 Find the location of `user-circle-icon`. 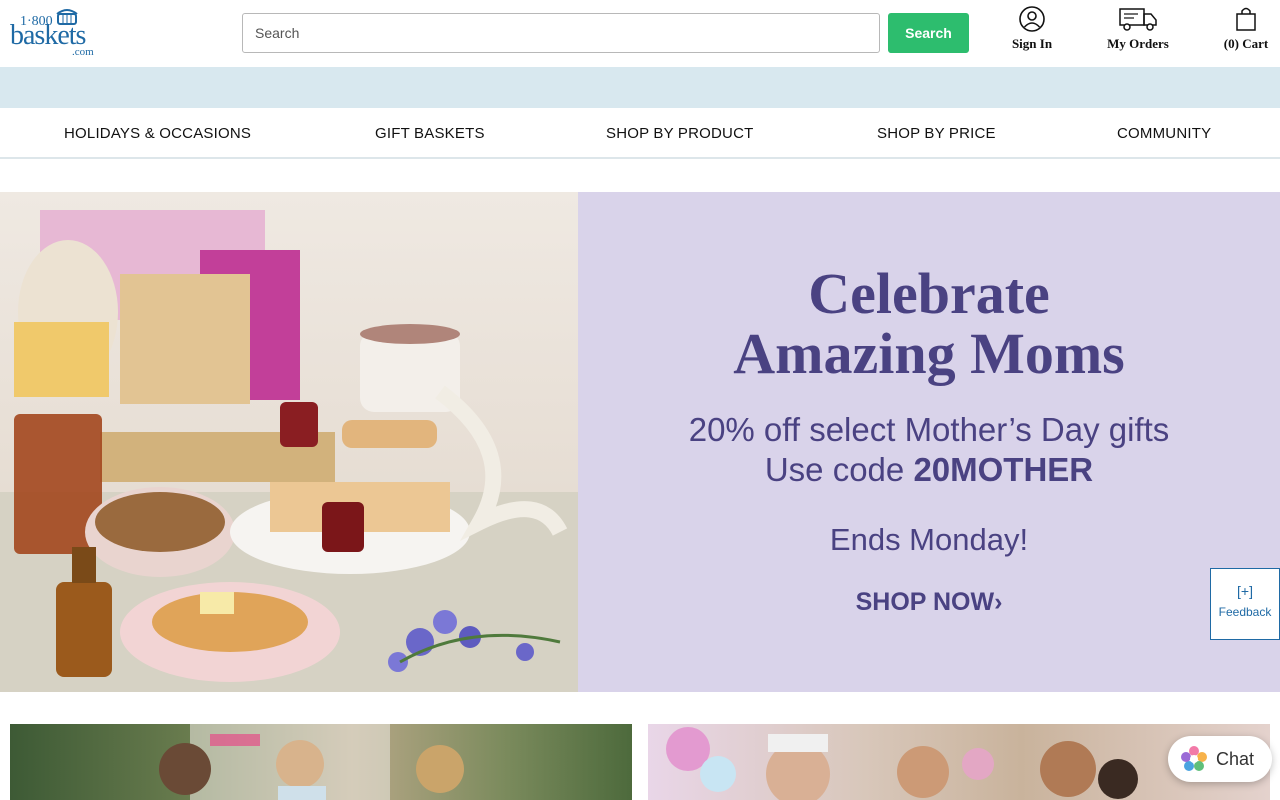

user-circle-icon is located at coordinates (1032, 19).